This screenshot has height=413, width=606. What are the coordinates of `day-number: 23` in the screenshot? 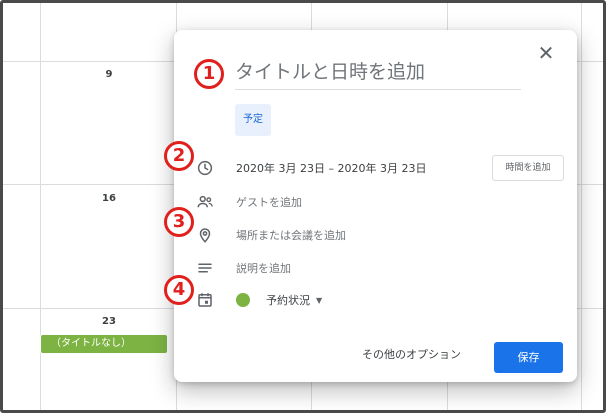 It's located at (109, 321).